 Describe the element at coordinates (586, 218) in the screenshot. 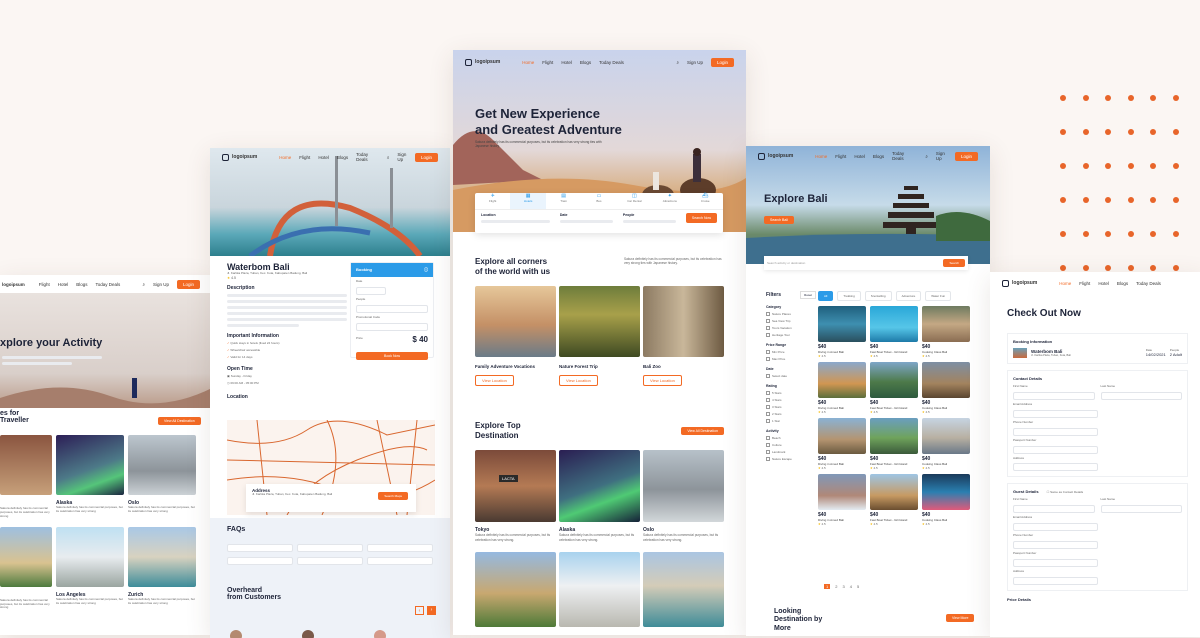

I see `date-field: Date` at that location.